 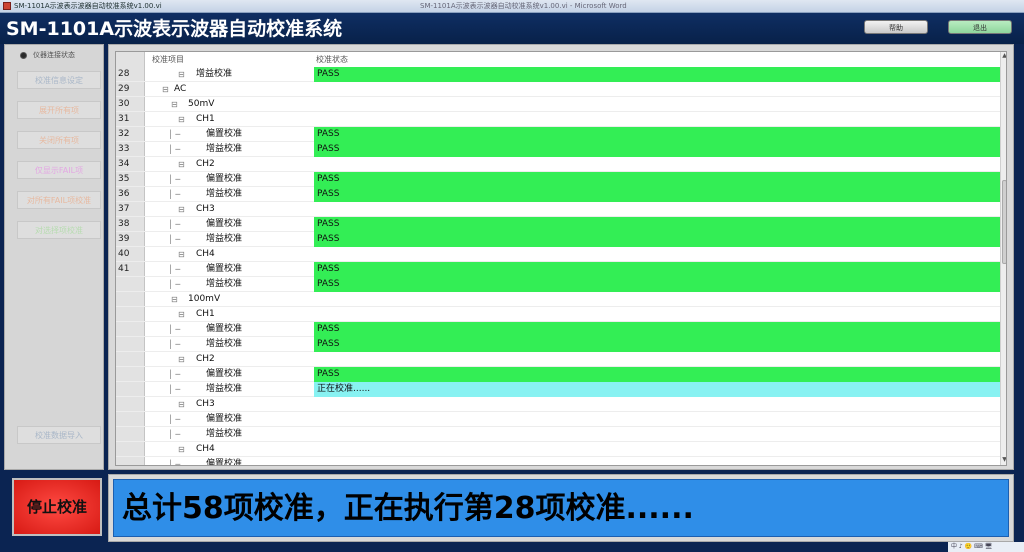 What do you see at coordinates (59, 230) in the screenshot?
I see `sidebar-button-6: 对选择项校准` at bounding box center [59, 230].